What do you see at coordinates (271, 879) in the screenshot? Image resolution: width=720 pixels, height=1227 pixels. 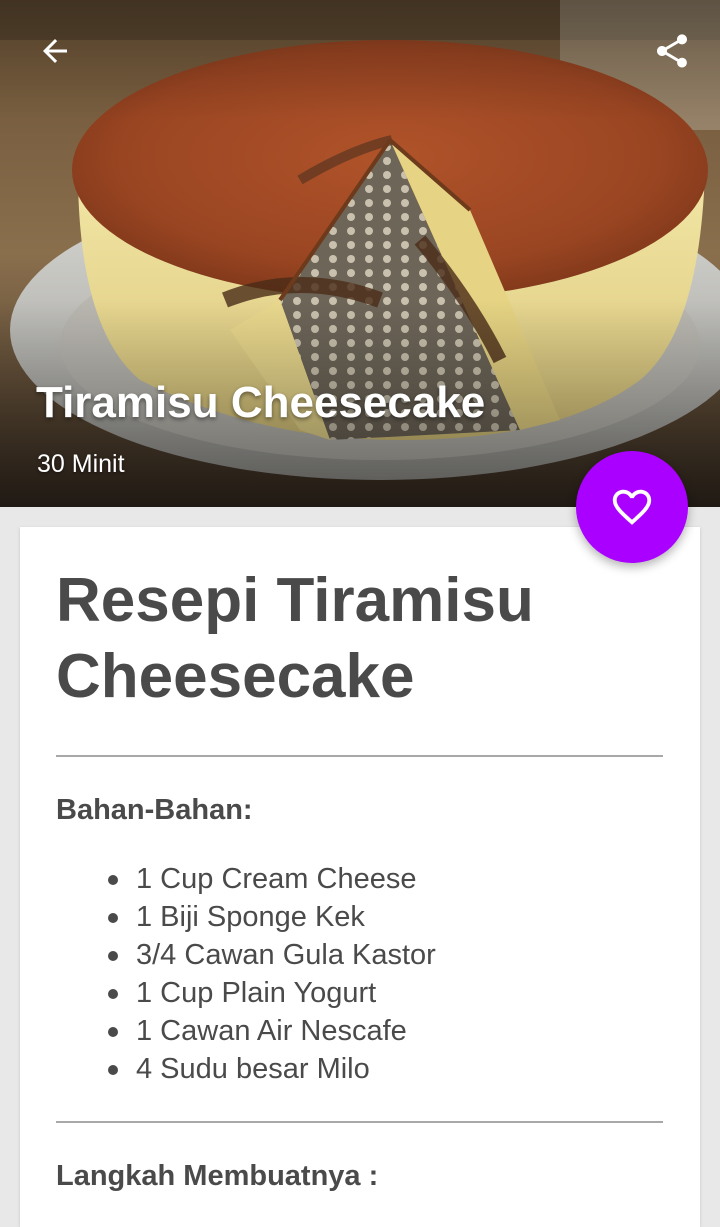 I see `list-item: 1 Cup Cream Cheese` at bounding box center [271, 879].